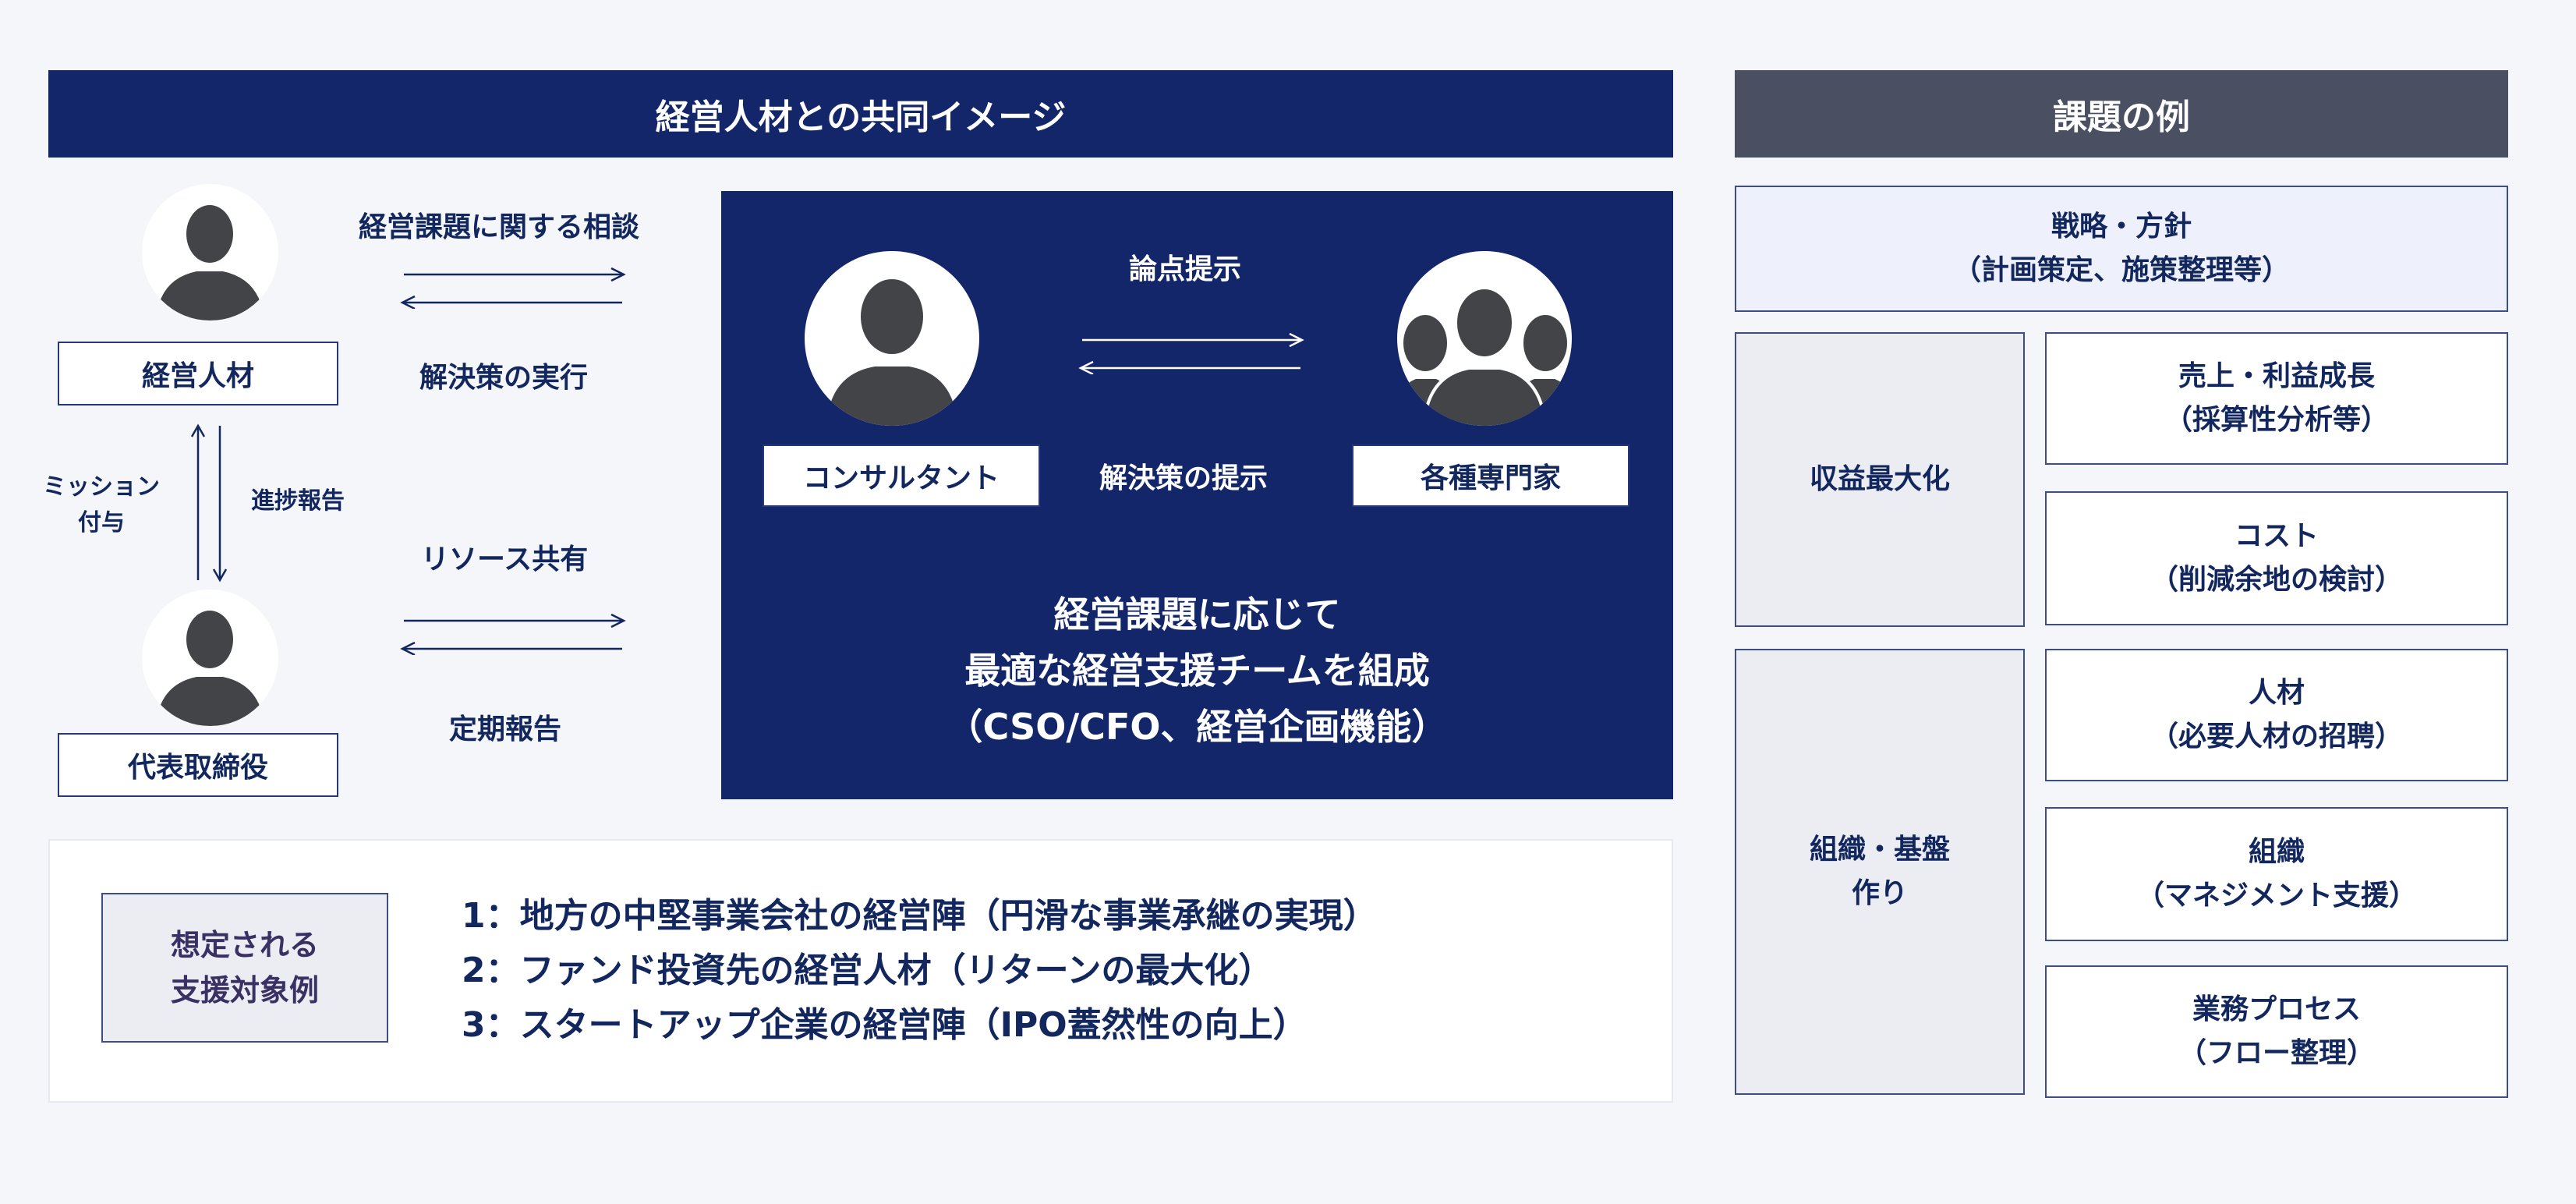  What do you see at coordinates (2121, 249) in the screenshot?
I see `strategy-box: 戦略・方針 （計画策定、施策整理等）` at bounding box center [2121, 249].